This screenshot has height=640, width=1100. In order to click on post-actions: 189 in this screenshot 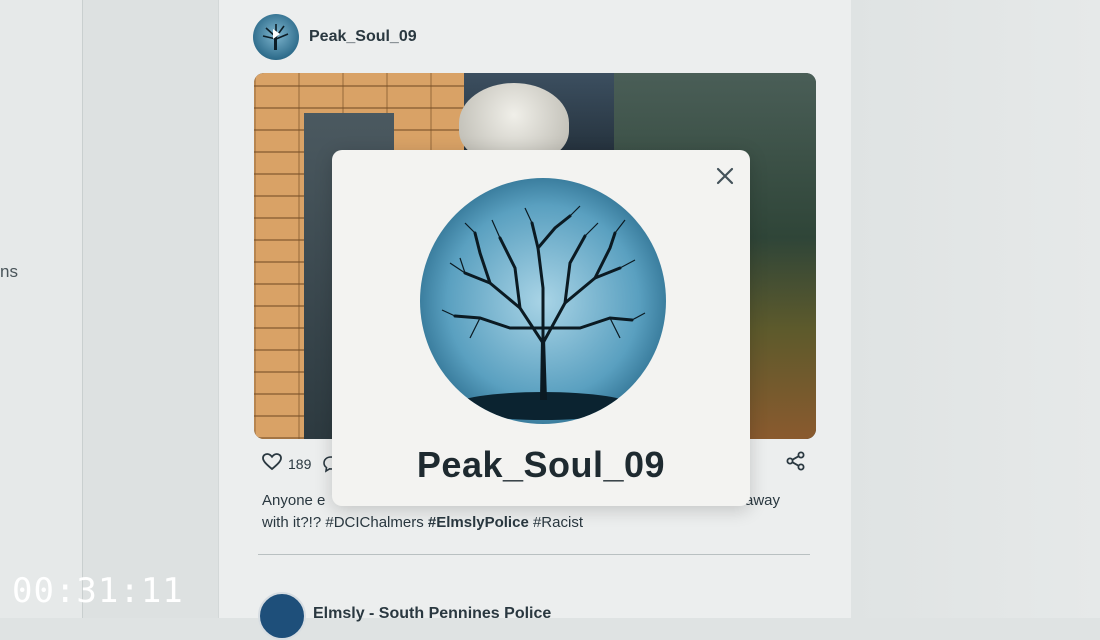, I will do `click(287, 464)`.